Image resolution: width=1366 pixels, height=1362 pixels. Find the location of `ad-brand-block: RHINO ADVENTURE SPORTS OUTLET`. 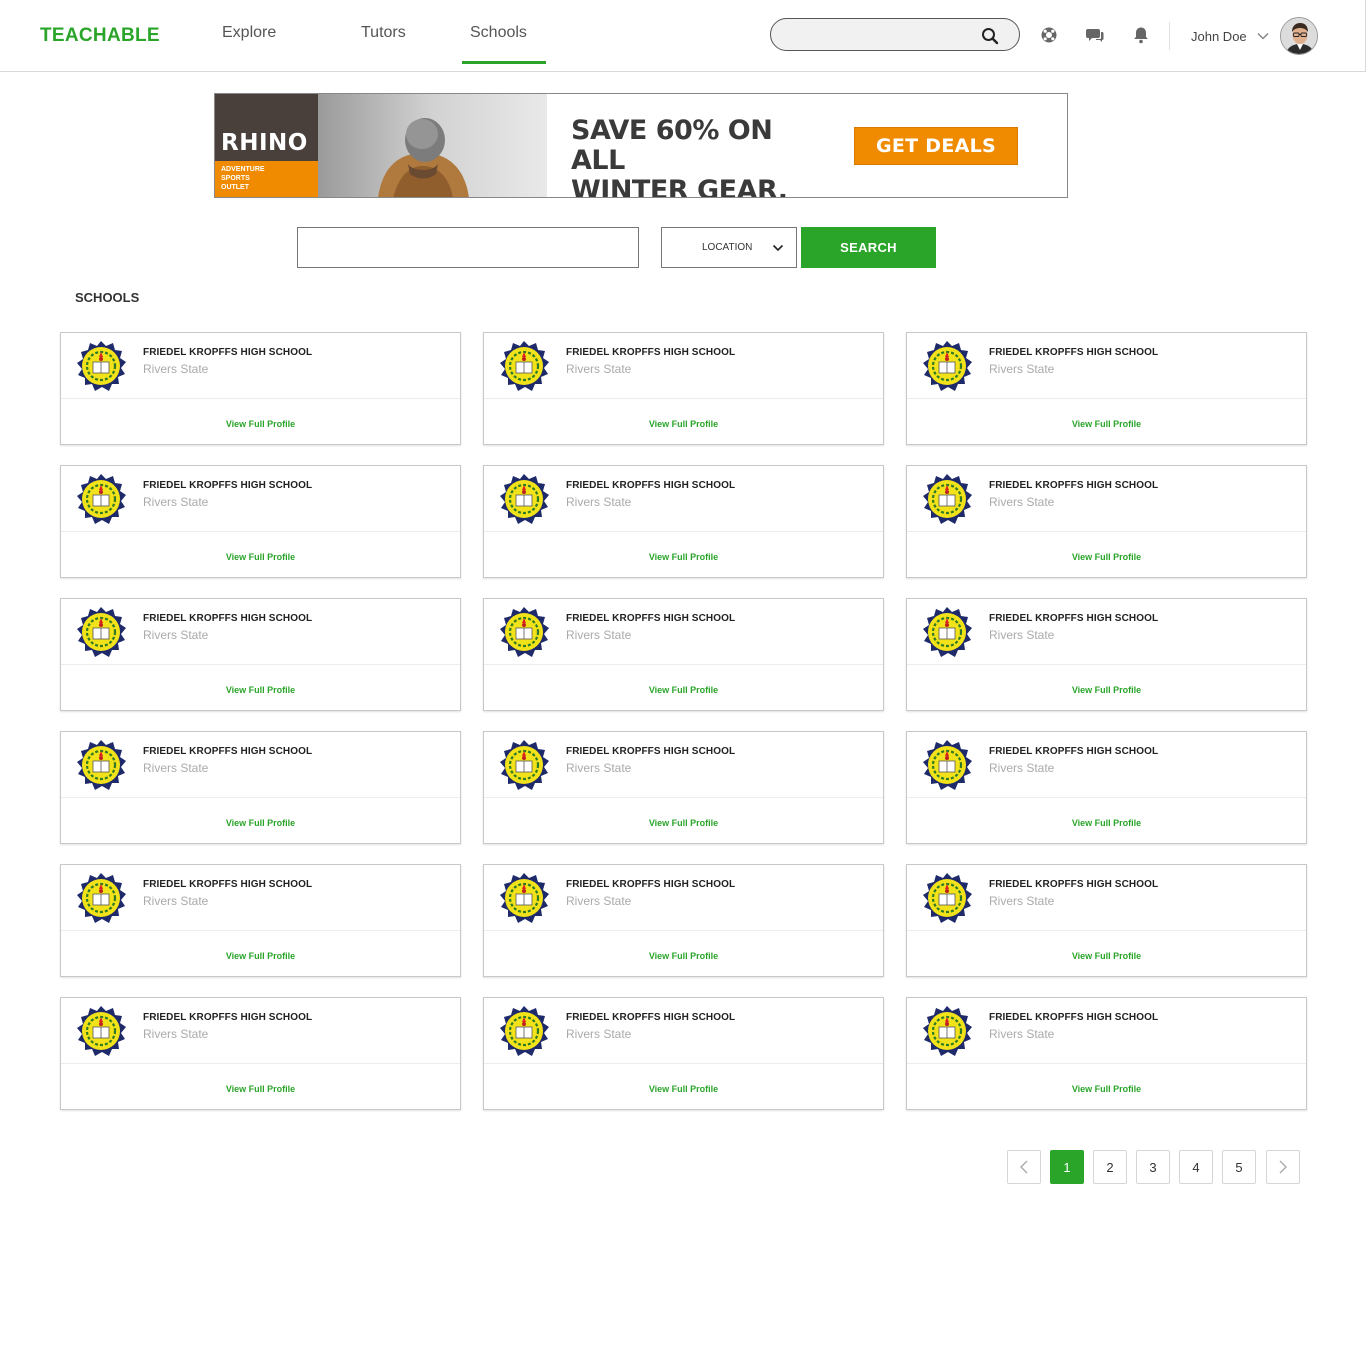

ad-brand-block: RHINO ADVENTURE SPORTS OUTLET is located at coordinates (266, 145).